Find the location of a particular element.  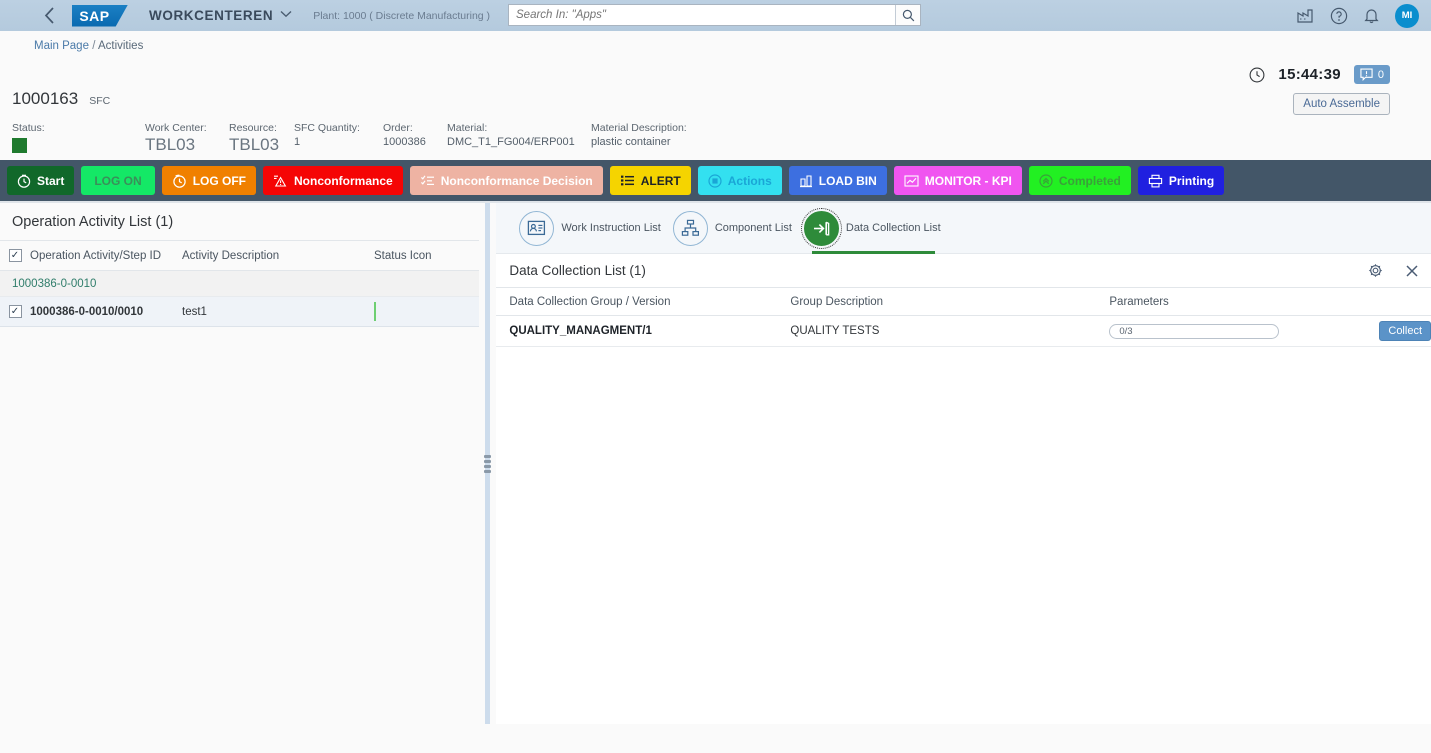

sfc-label: SFC is located at coordinates (100, 101).